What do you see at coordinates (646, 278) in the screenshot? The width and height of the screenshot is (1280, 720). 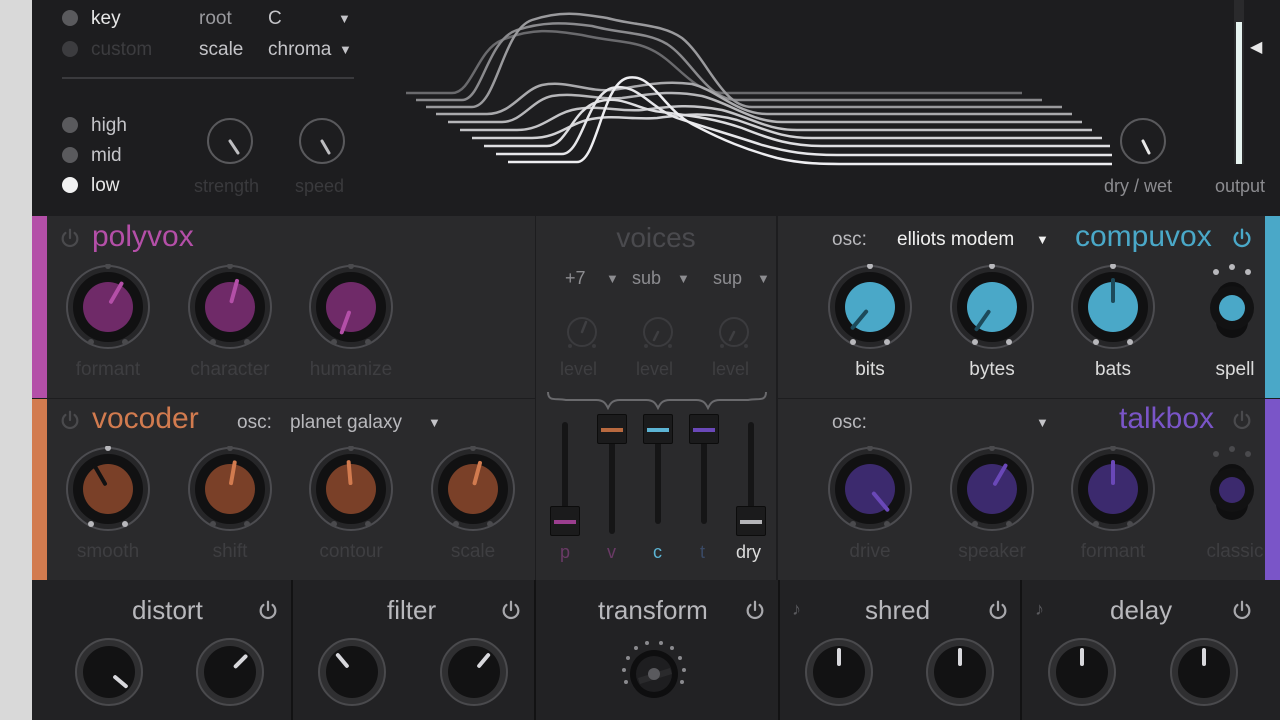 I see `voices-select-2: sub` at bounding box center [646, 278].